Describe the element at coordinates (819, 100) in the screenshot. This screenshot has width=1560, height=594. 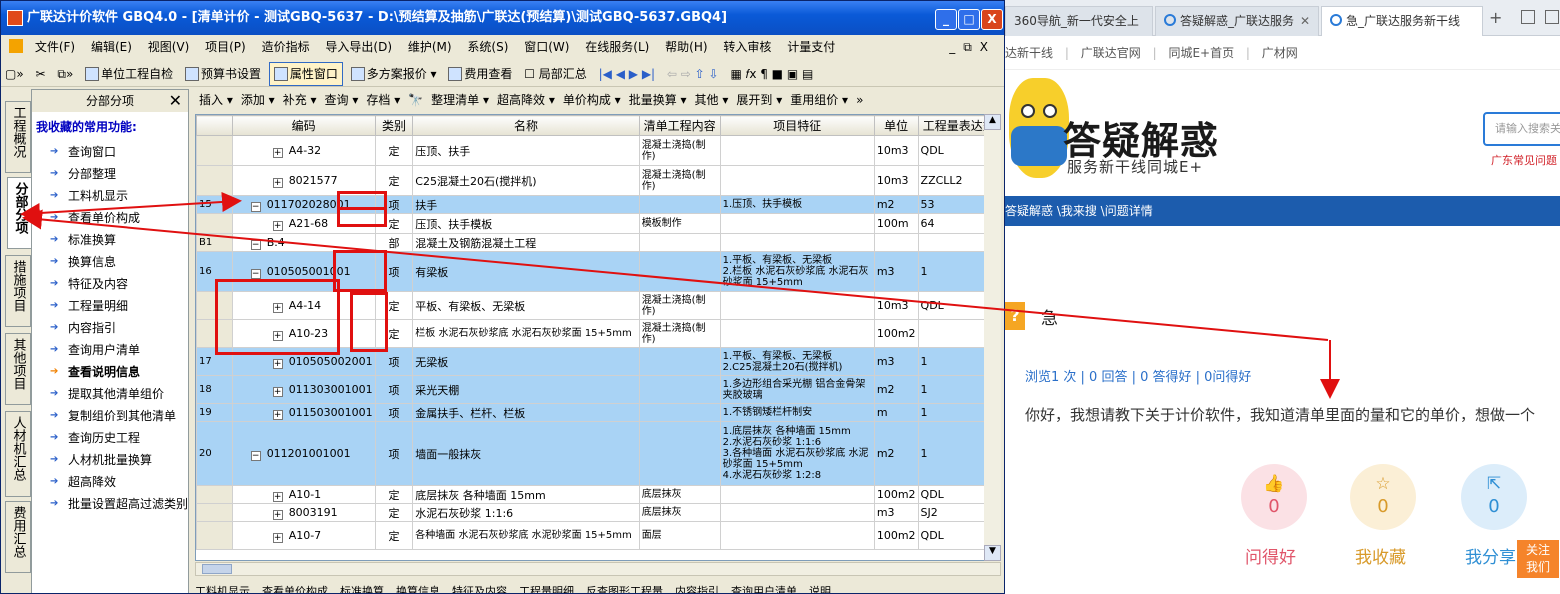
I see `grid-tool-button: 重用组价 ▾` at that location.